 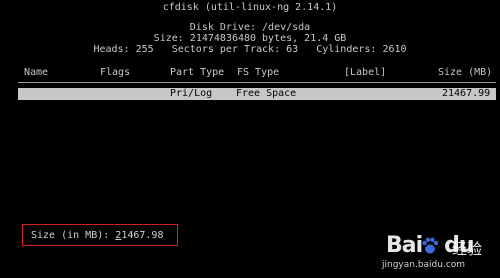 I want to click on column-header-part-type: Part Type, so click(x=197, y=72).